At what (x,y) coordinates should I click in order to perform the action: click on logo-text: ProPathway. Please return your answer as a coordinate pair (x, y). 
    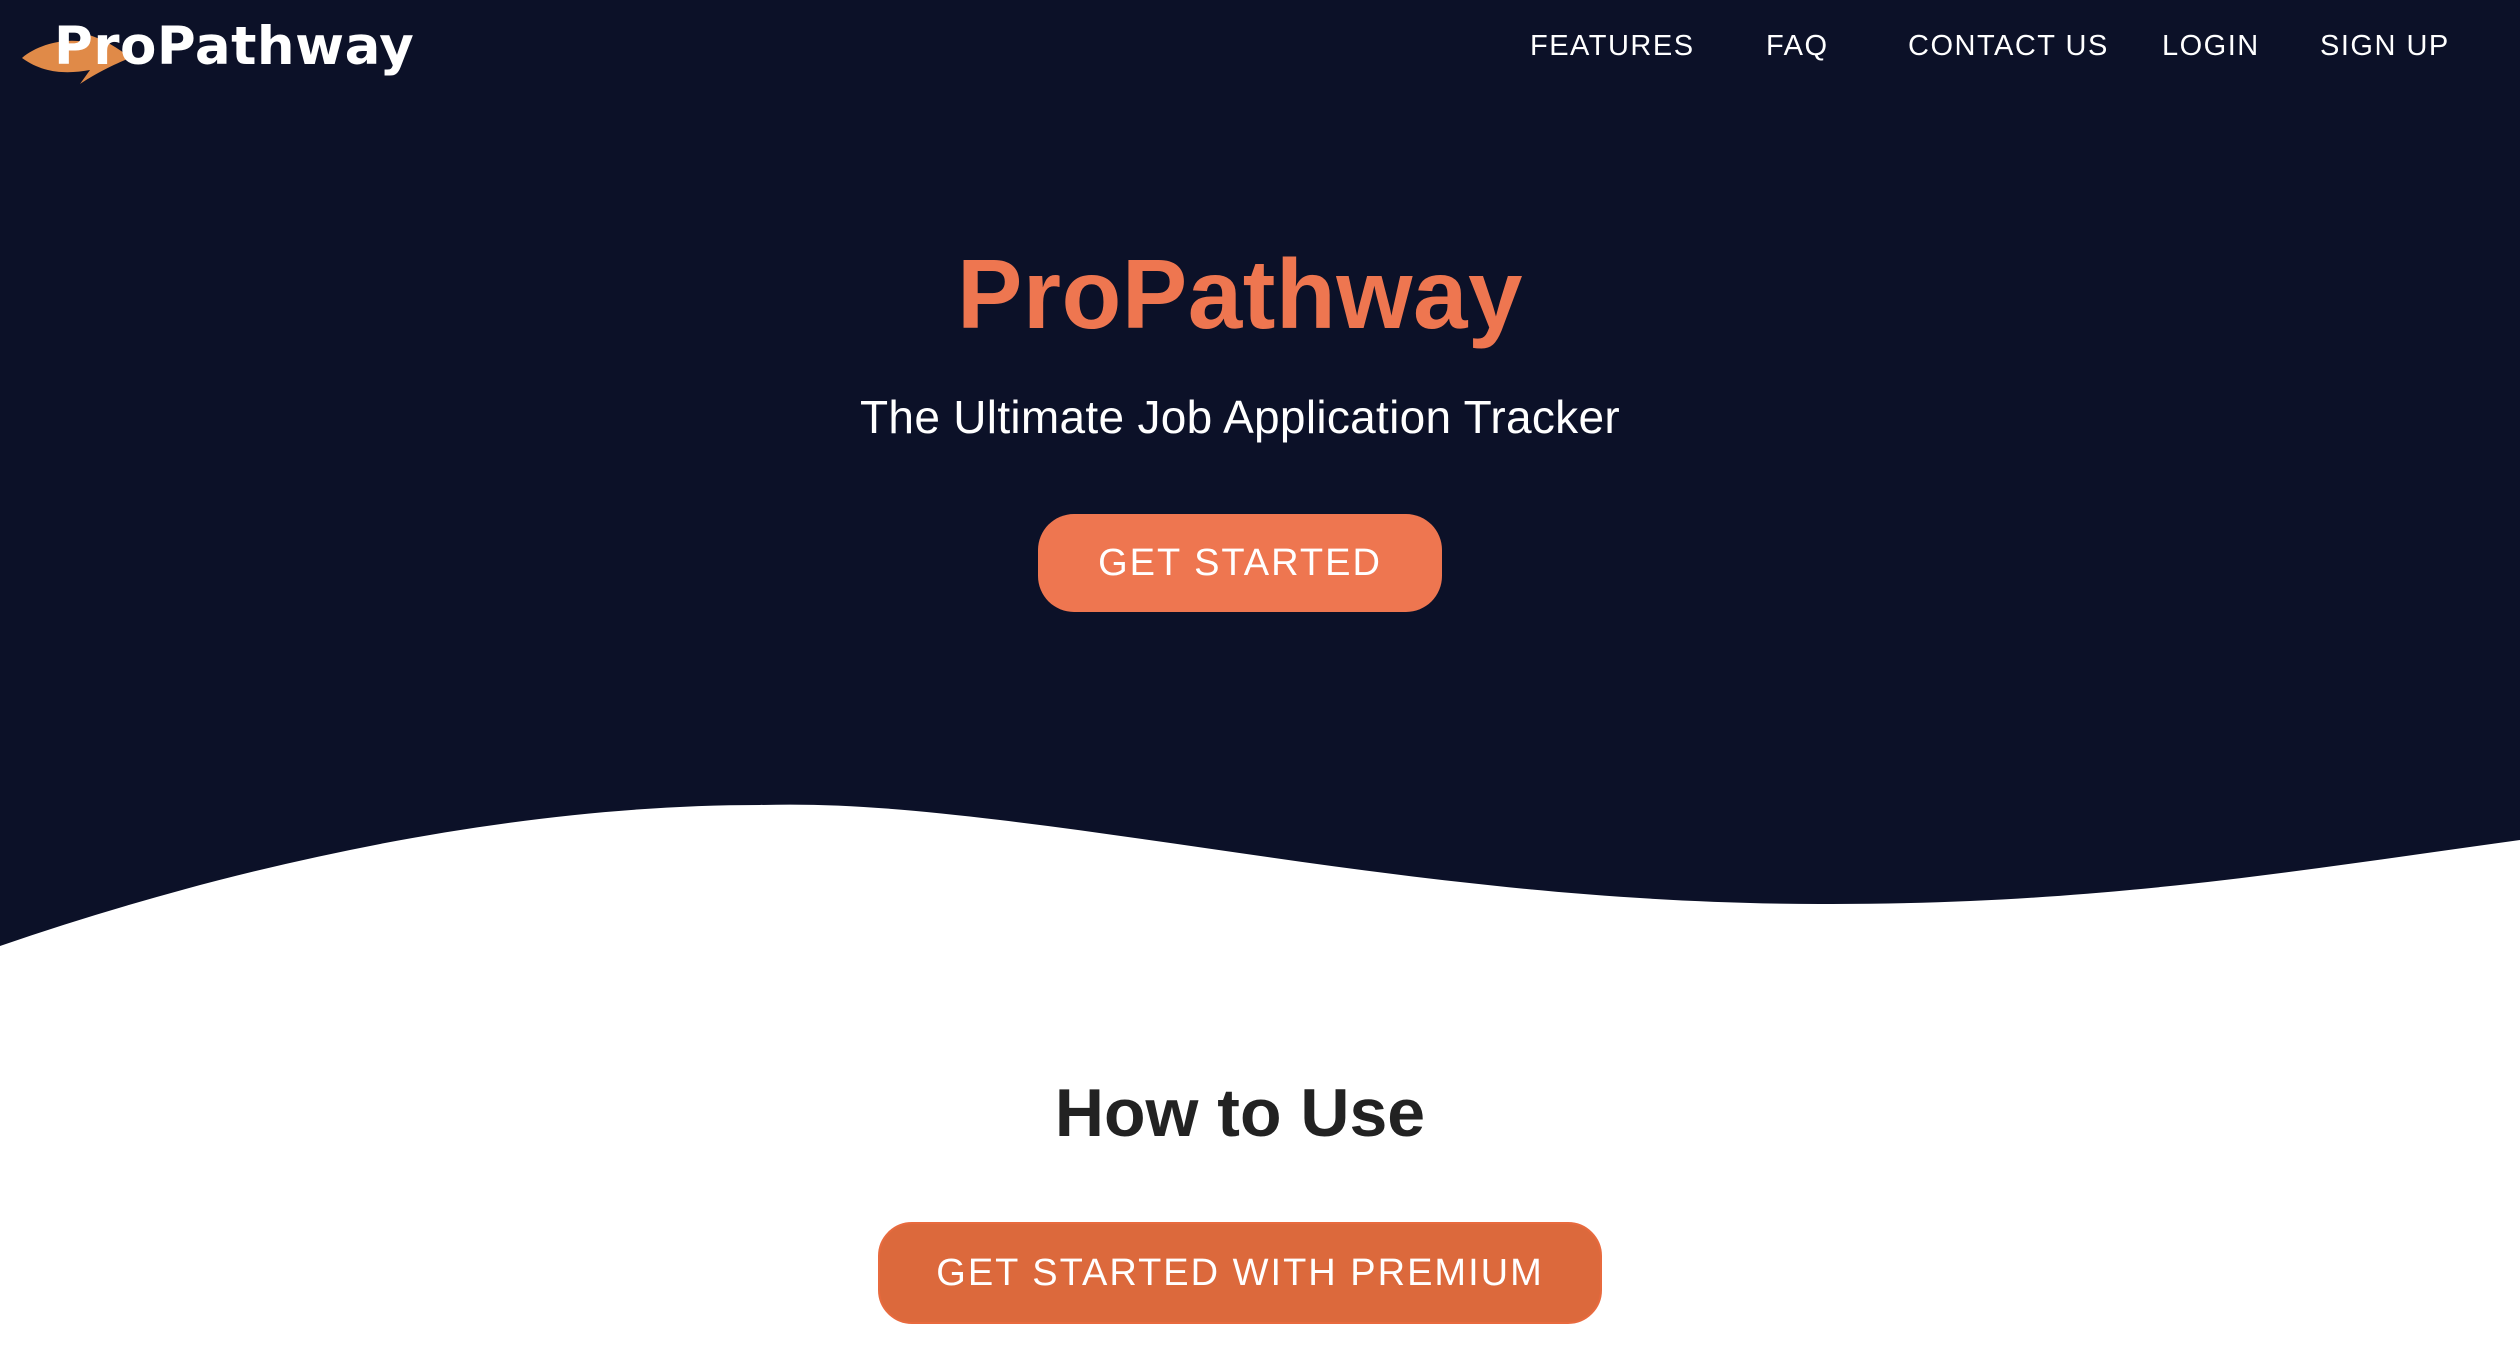
    Looking at the image, I should click on (234, 46).